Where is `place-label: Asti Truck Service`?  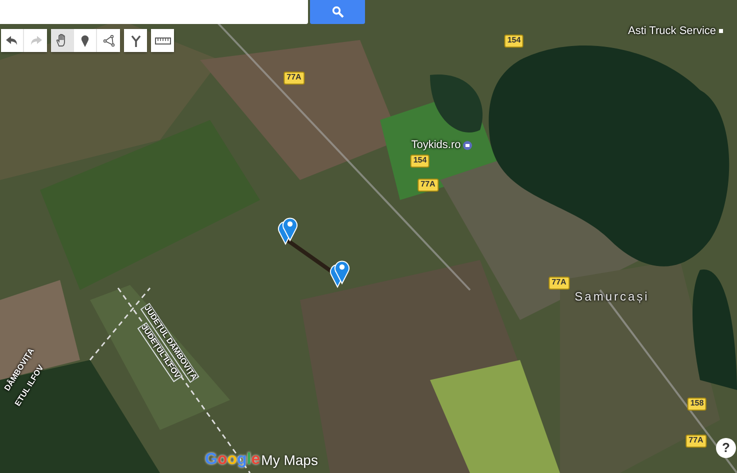
place-label: Asti Truck Service is located at coordinates (672, 31).